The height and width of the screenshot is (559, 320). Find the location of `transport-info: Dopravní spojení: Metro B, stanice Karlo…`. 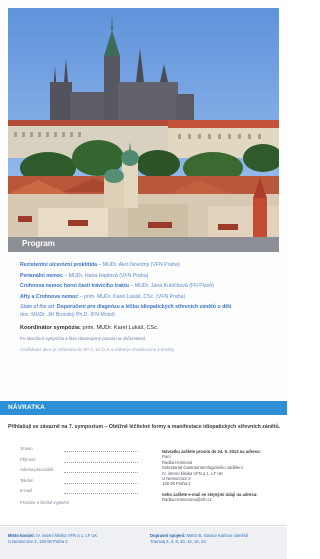

transport-info: Dopravní spojení: Metro B, stanice Karlo… is located at coordinates (216, 538).